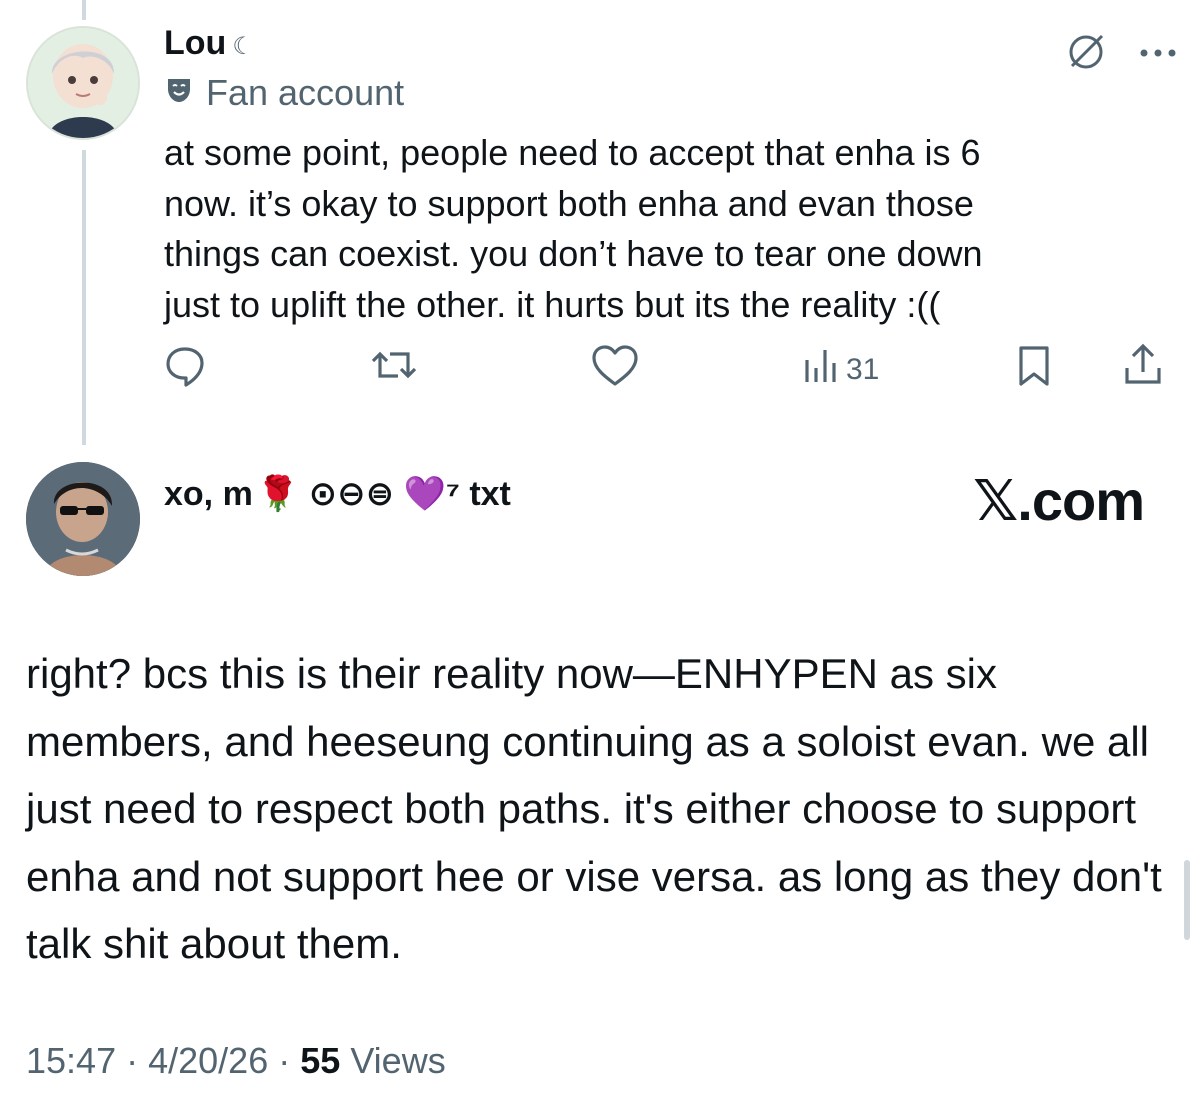 The image size is (1200, 1100). What do you see at coordinates (1086, 54) in the screenshot?
I see `grok-icon` at bounding box center [1086, 54].